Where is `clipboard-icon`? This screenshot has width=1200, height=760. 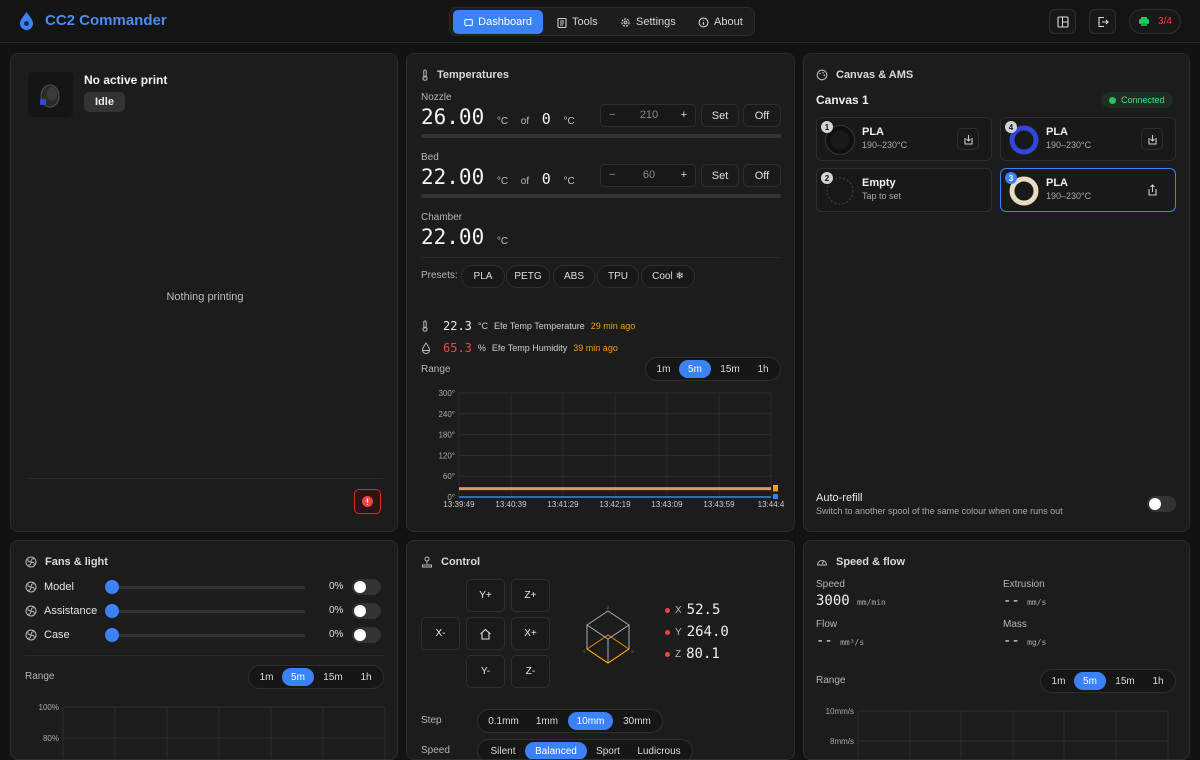
clipboard-icon is located at coordinates (562, 22).